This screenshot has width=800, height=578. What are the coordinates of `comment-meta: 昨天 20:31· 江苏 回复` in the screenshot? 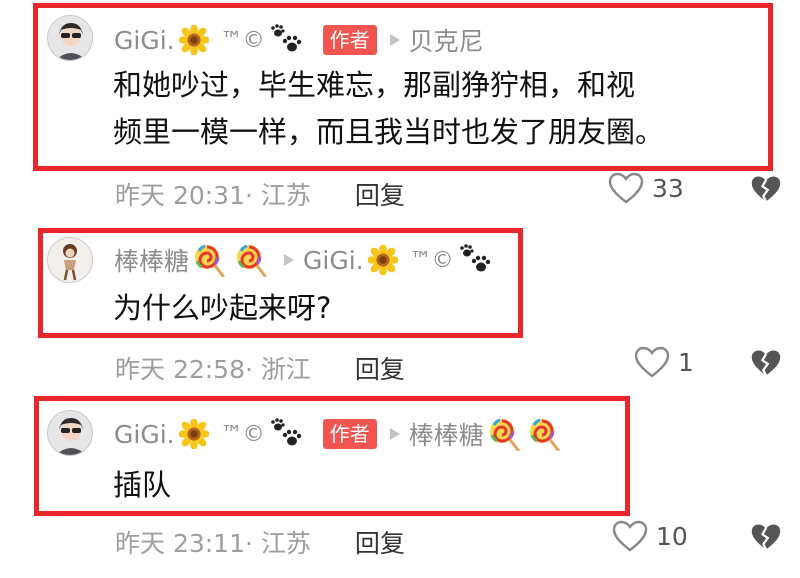 It's located at (260, 194).